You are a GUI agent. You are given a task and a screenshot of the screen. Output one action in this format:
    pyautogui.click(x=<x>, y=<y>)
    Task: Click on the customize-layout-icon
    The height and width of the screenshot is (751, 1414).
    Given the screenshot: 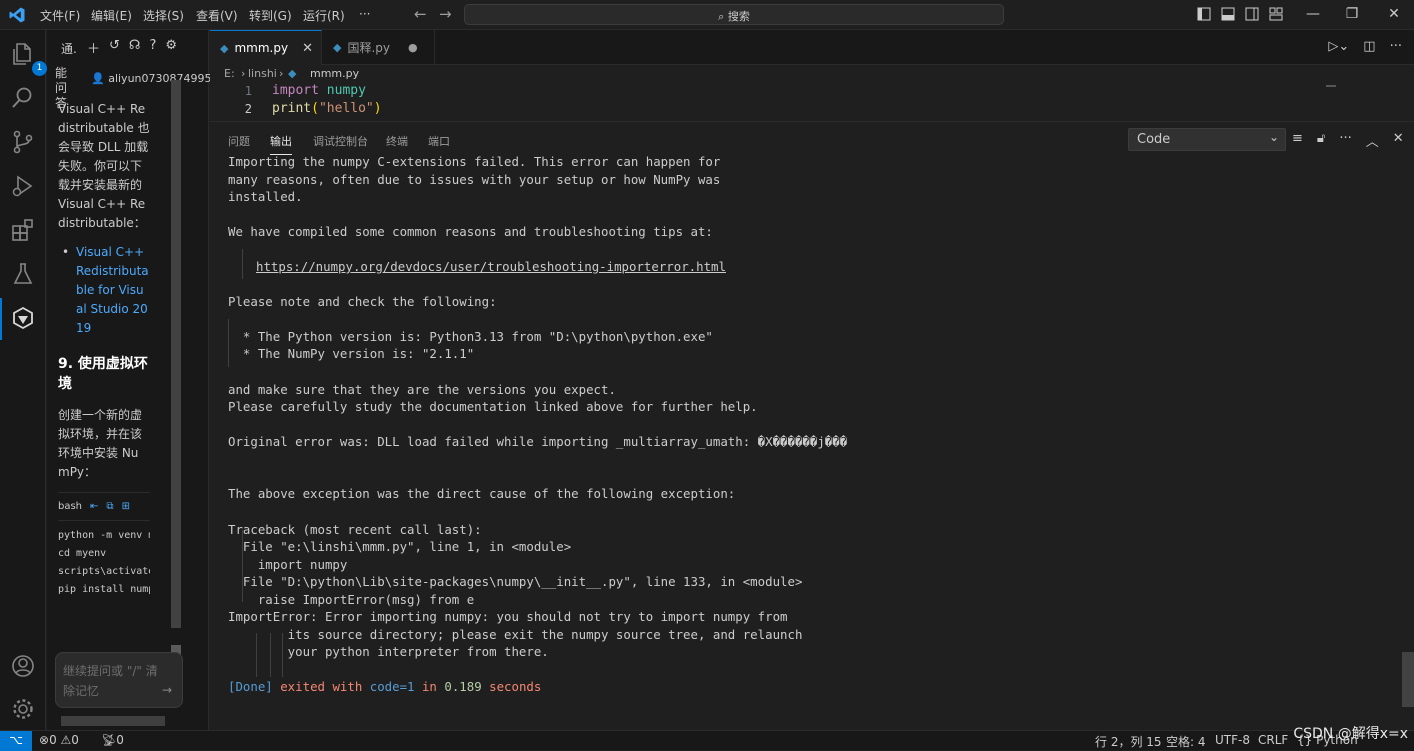 What is the action you would take?
    pyautogui.click(x=1276, y=14)
    